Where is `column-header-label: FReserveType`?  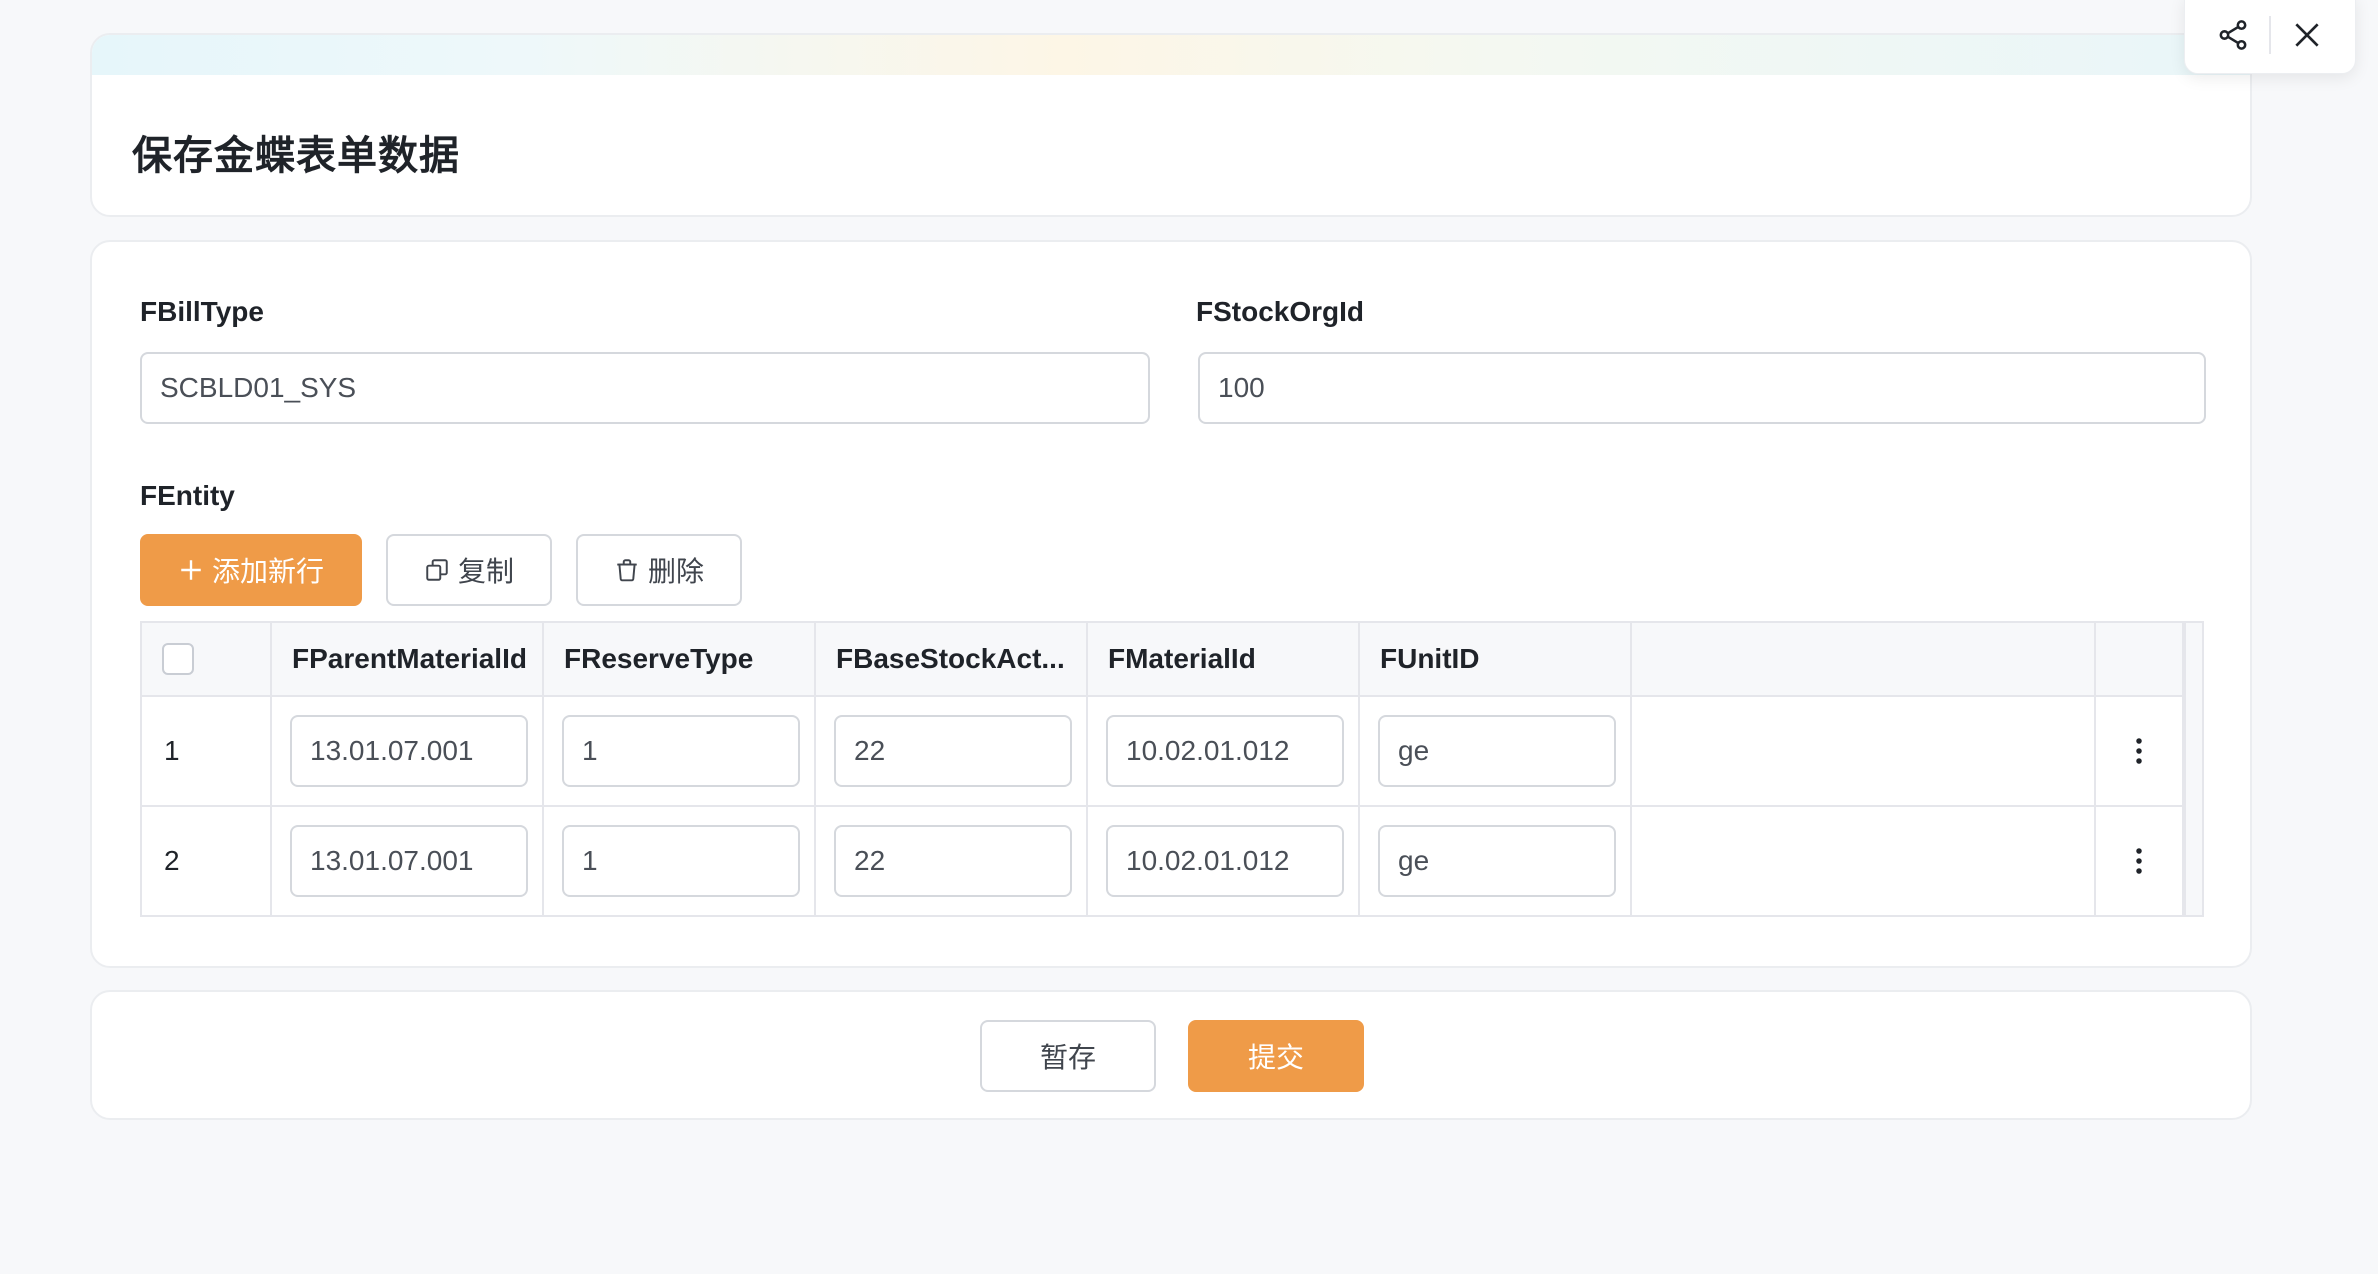
column-header-label: FReserveType is located at coordinates (659, 658).